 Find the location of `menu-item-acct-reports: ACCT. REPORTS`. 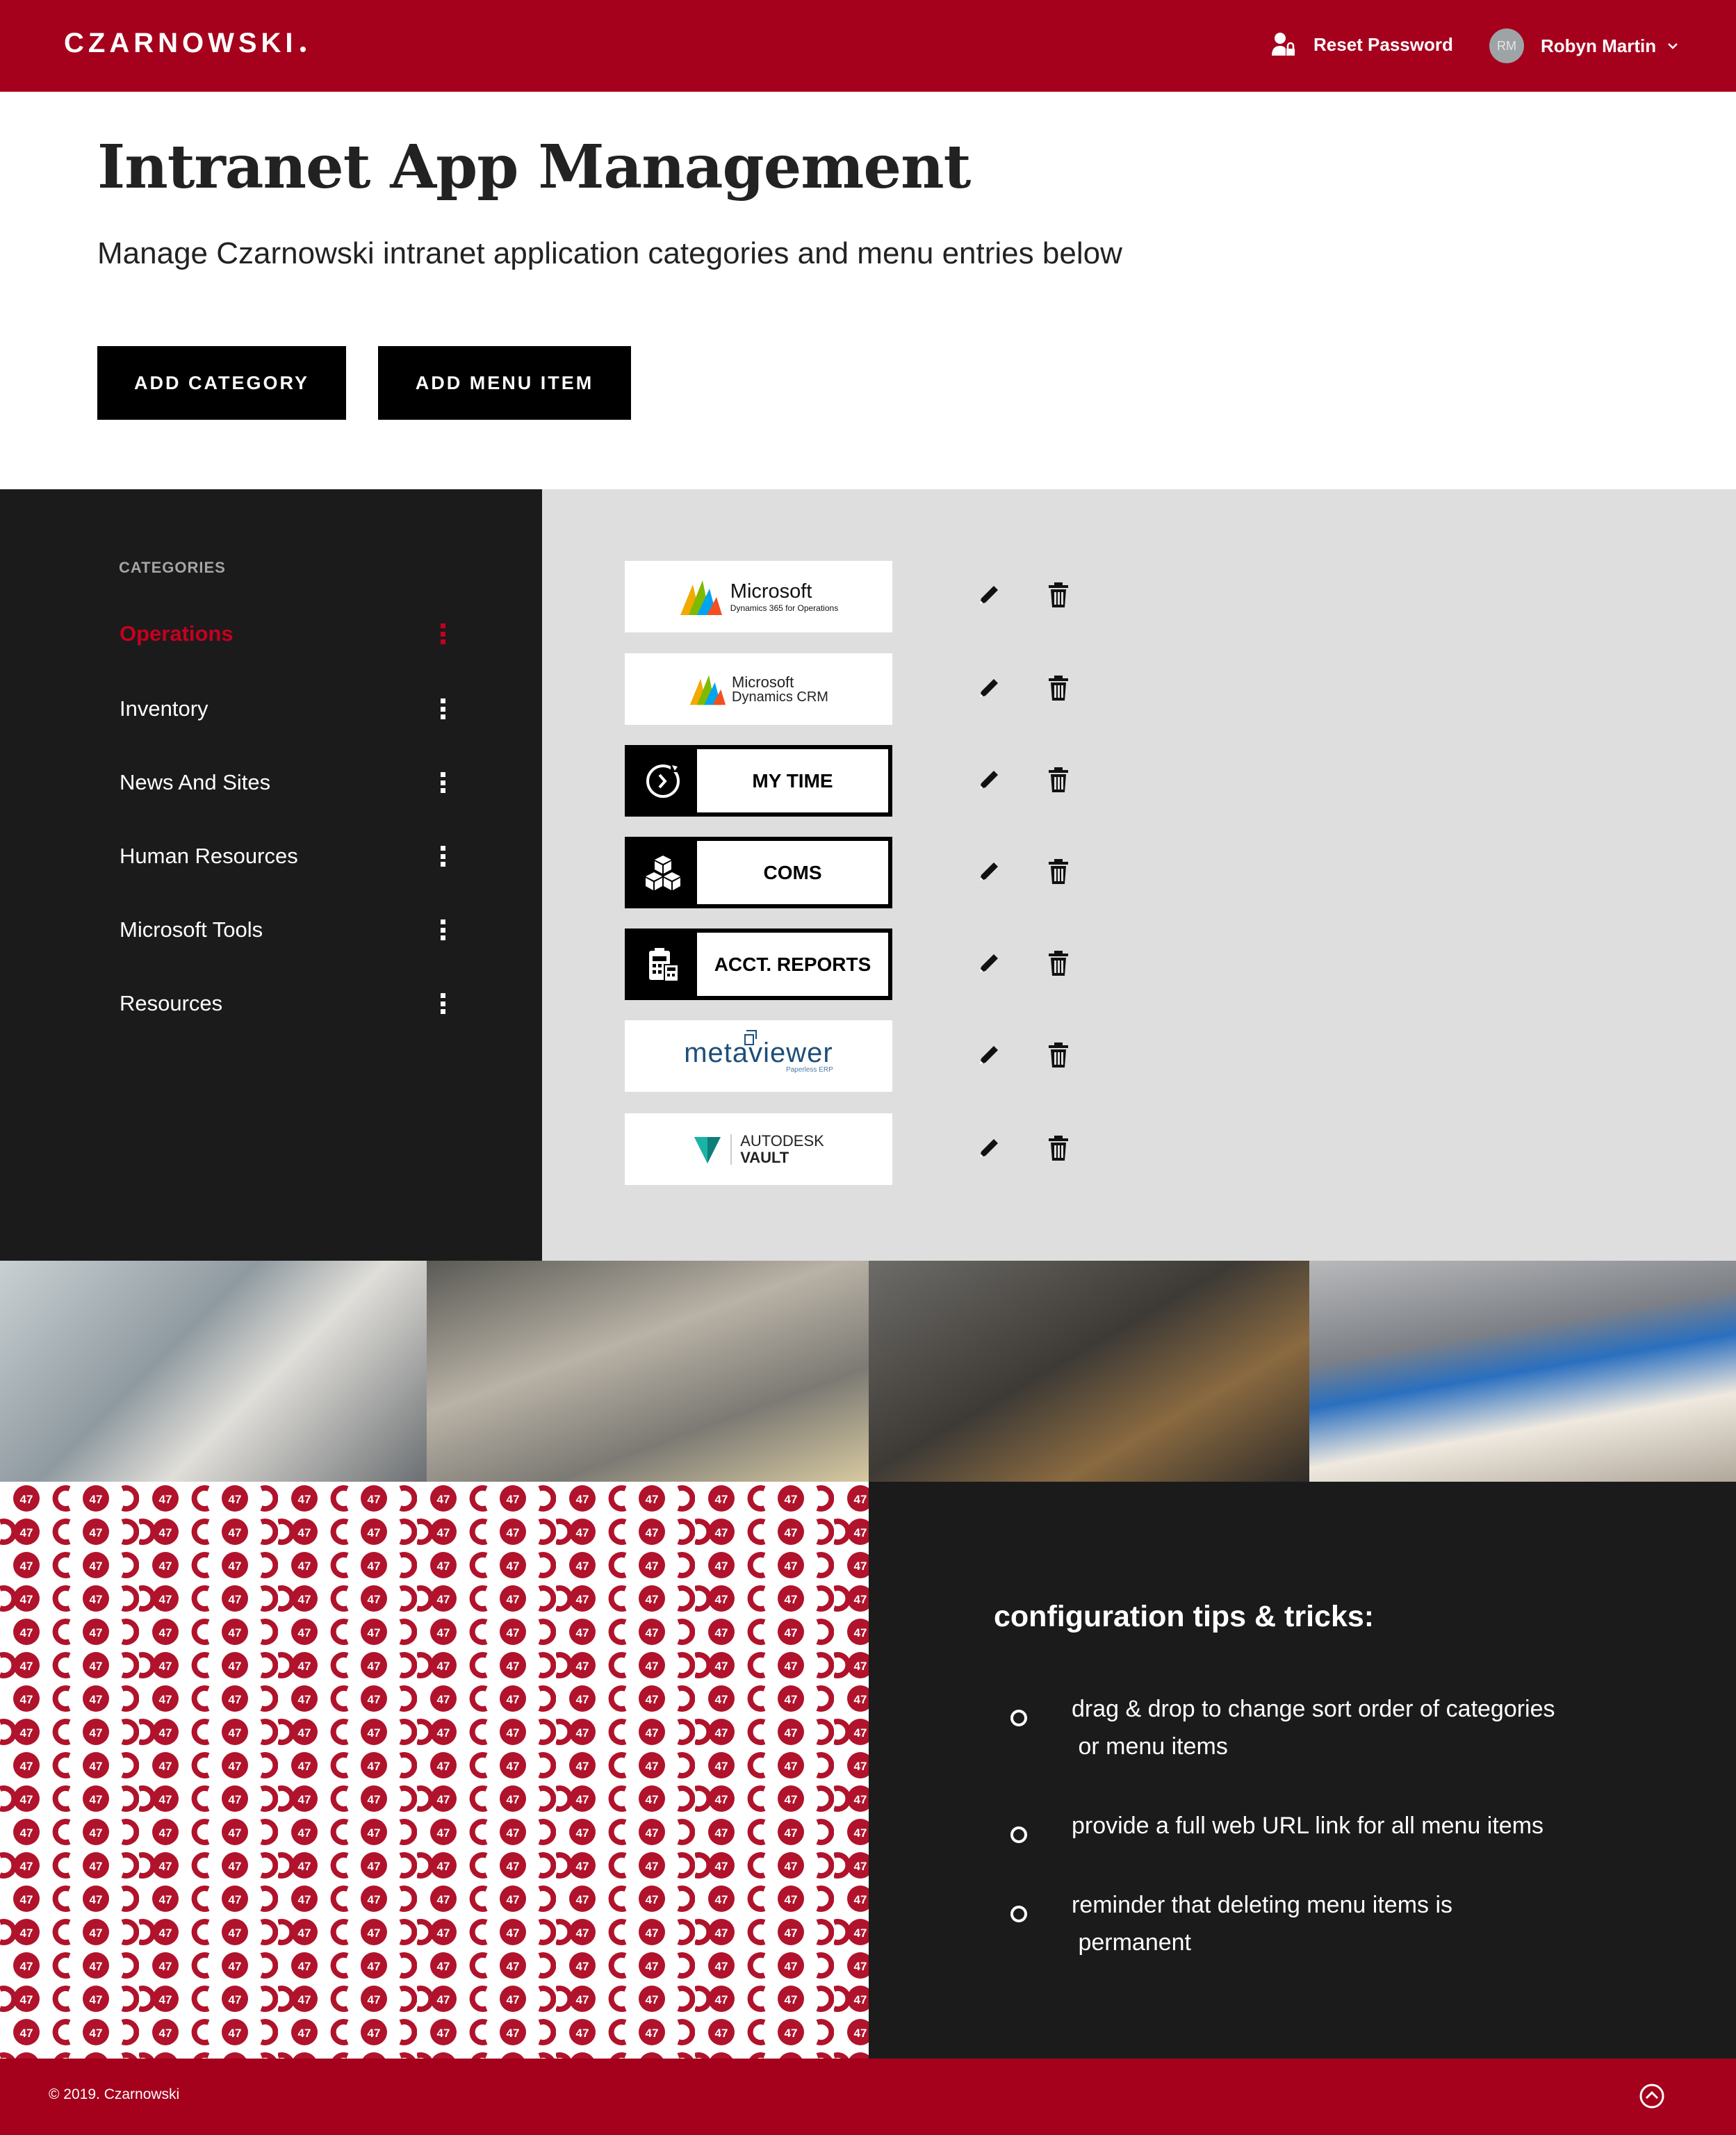

menu-item-acct-reports: ACCT. REPORTS is located at coordinates (758, 964).